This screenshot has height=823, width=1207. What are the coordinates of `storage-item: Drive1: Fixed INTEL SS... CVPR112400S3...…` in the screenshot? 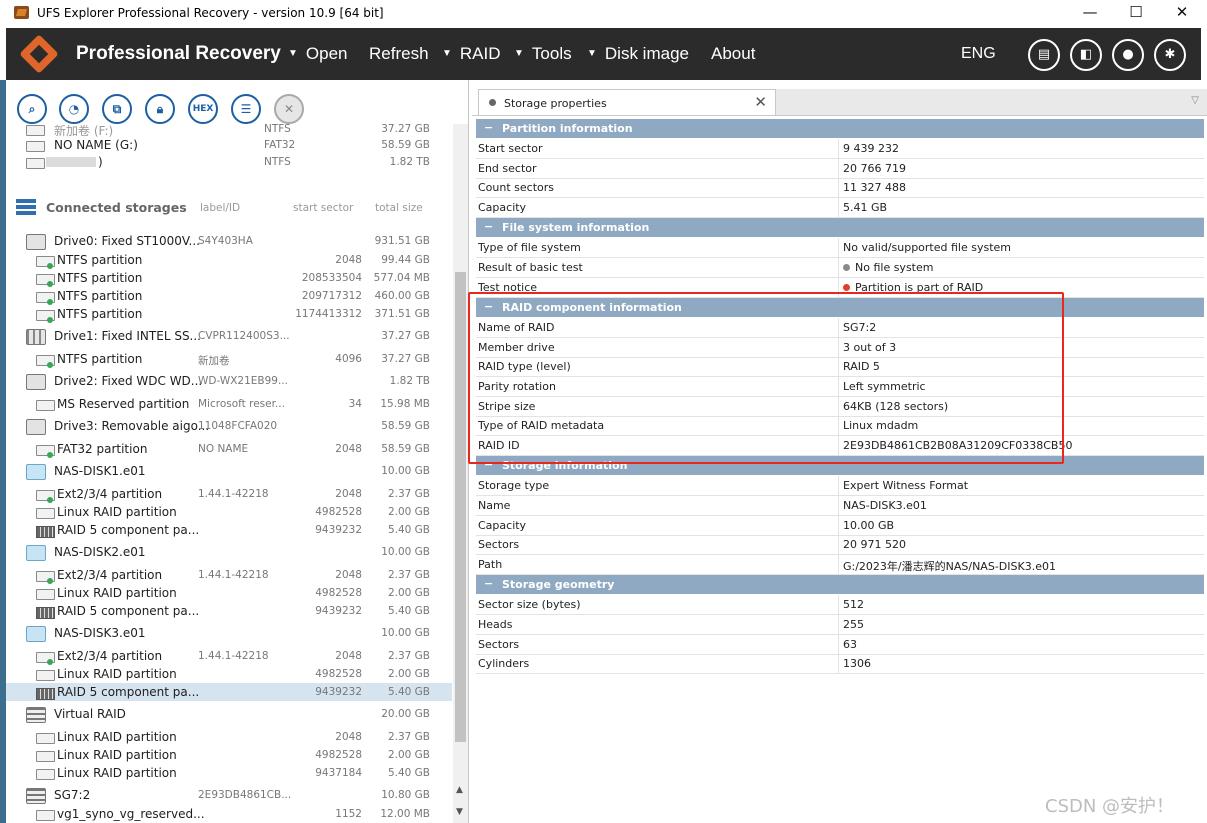 It's located at (229, 336).